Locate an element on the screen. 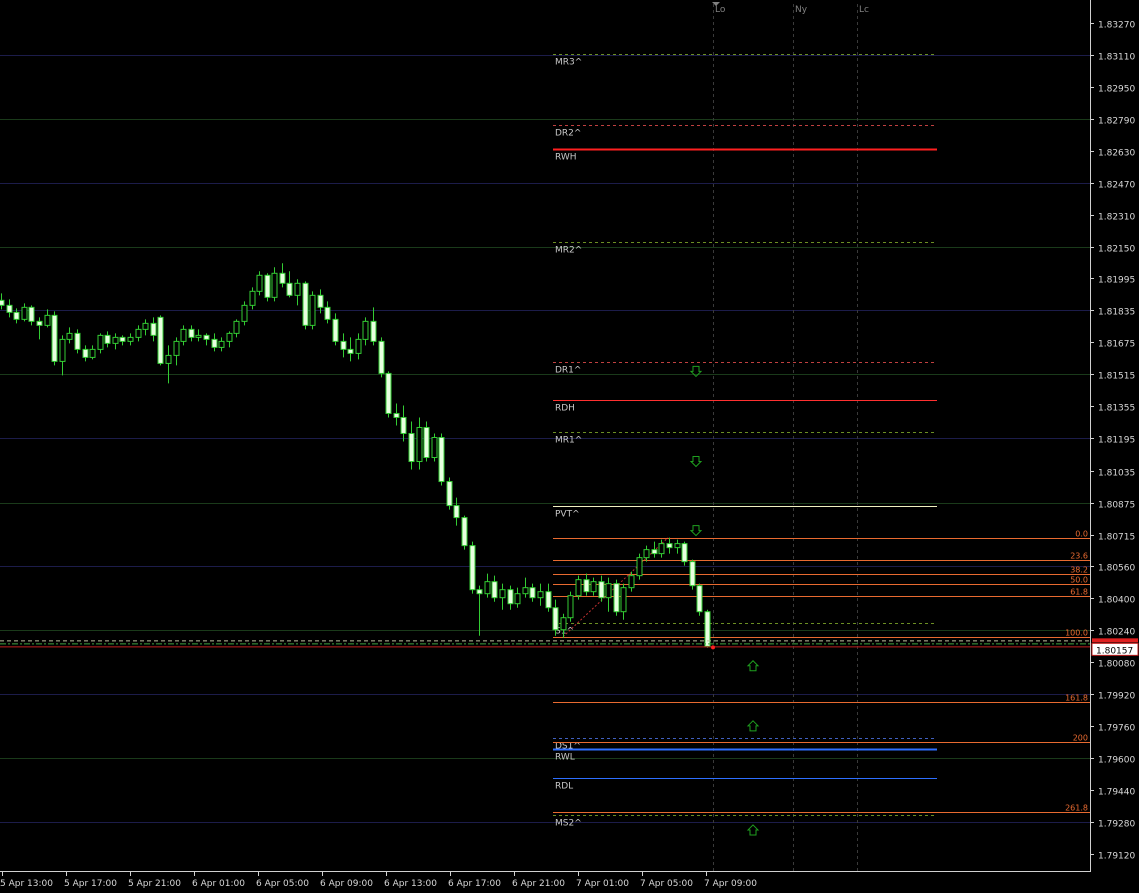  level-label: RDH is located at coordinates (565, 409).